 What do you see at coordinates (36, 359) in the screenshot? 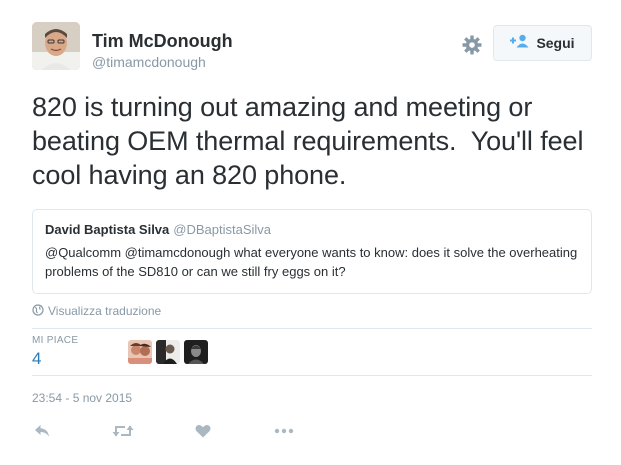
I see `likes-count: 4` at bounding box center [36, 359].